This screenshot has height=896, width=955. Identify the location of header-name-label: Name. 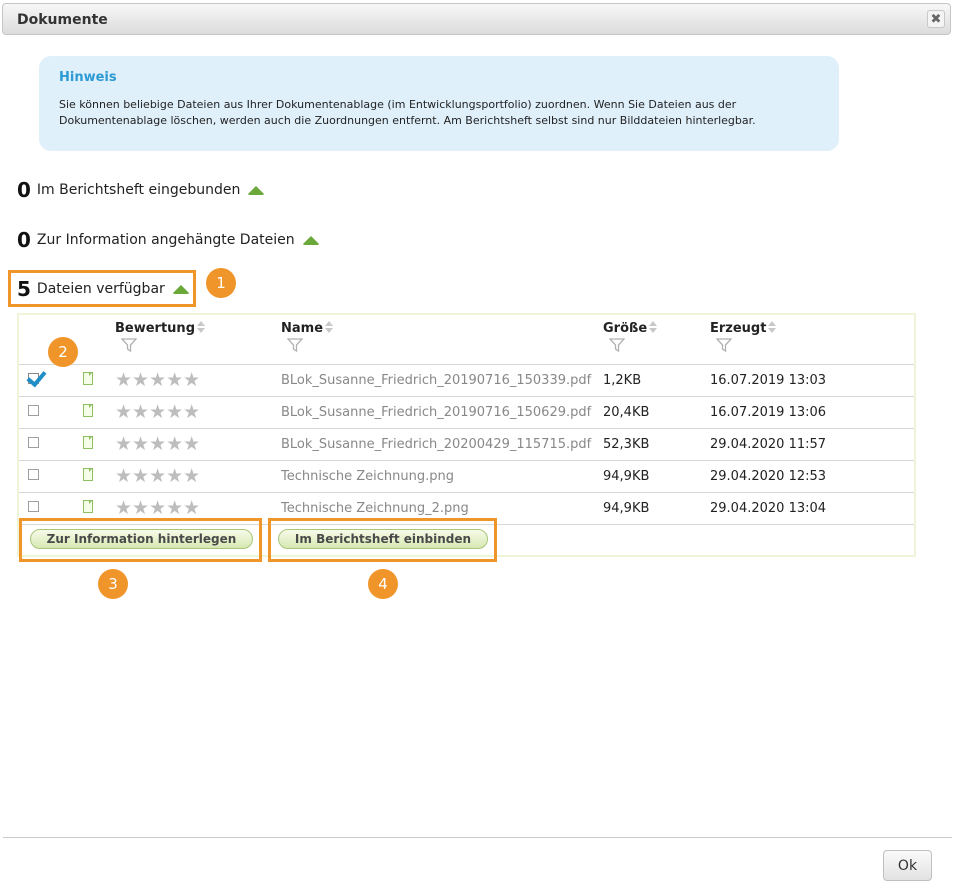
(302, 328).